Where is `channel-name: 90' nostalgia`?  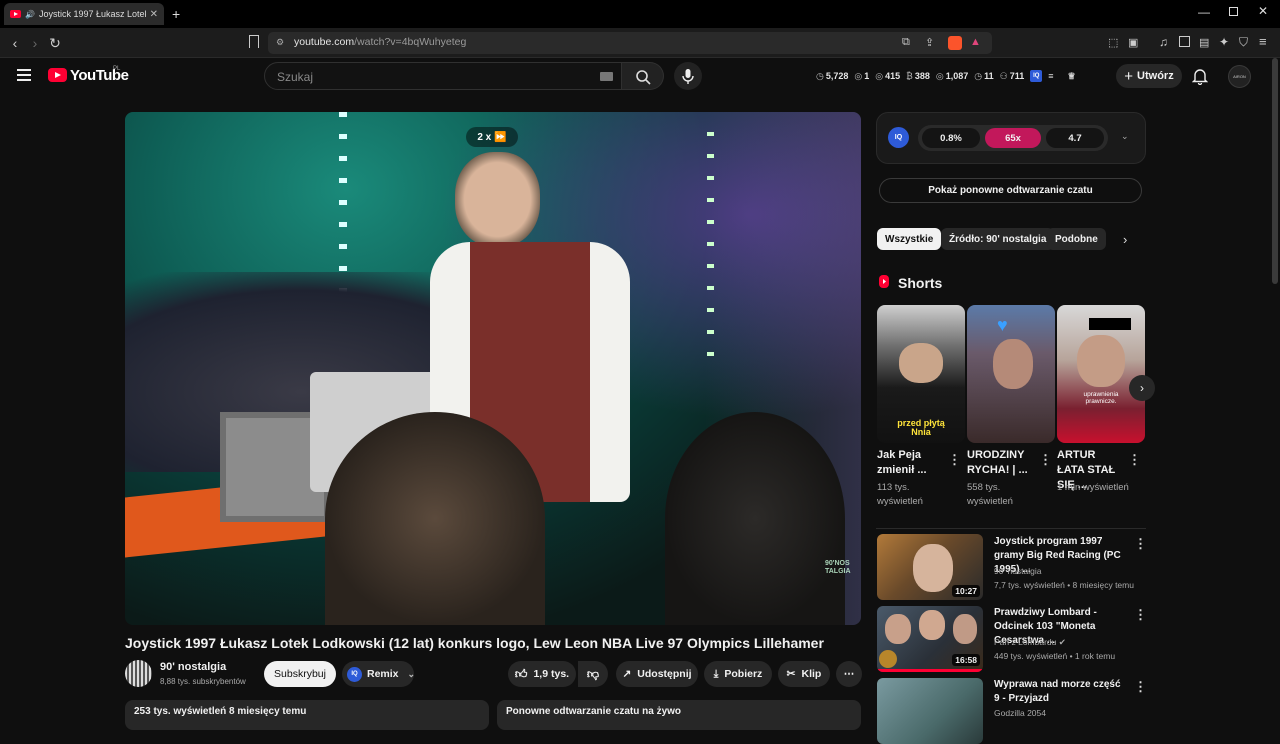
channel-name: 90' nostalgia is located at coordinates (193, 667).